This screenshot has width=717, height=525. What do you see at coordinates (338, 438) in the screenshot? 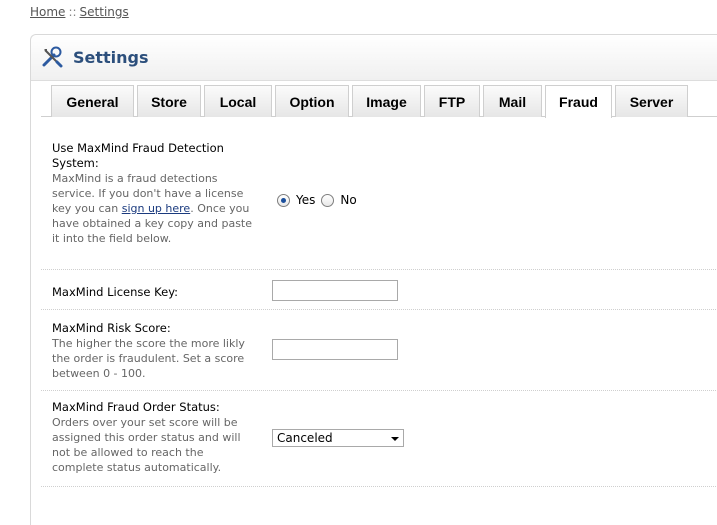
I see `order-status-select: Canceled` at bounding box center [338, 438].